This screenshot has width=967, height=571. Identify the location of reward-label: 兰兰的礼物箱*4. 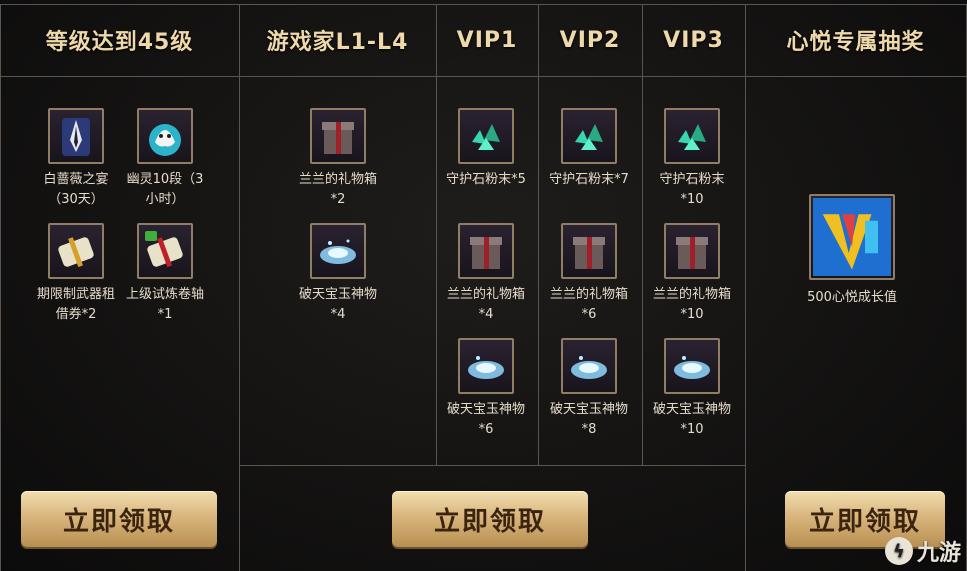
(485, 304).